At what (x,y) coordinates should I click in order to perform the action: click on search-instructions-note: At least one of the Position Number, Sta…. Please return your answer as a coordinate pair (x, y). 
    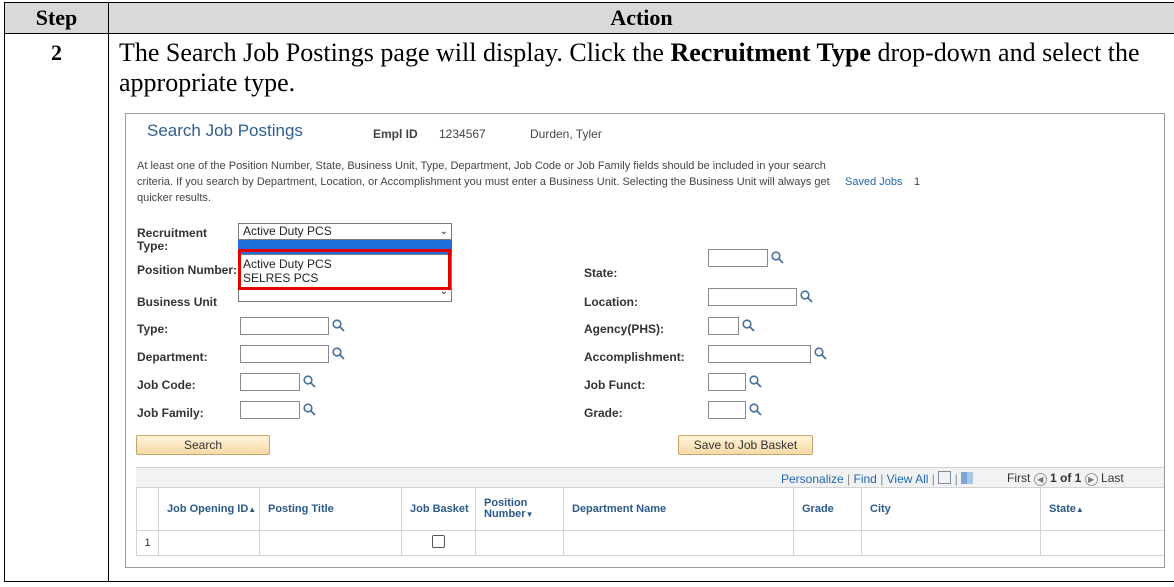
    Looking at the image, I should click on (483, 182).